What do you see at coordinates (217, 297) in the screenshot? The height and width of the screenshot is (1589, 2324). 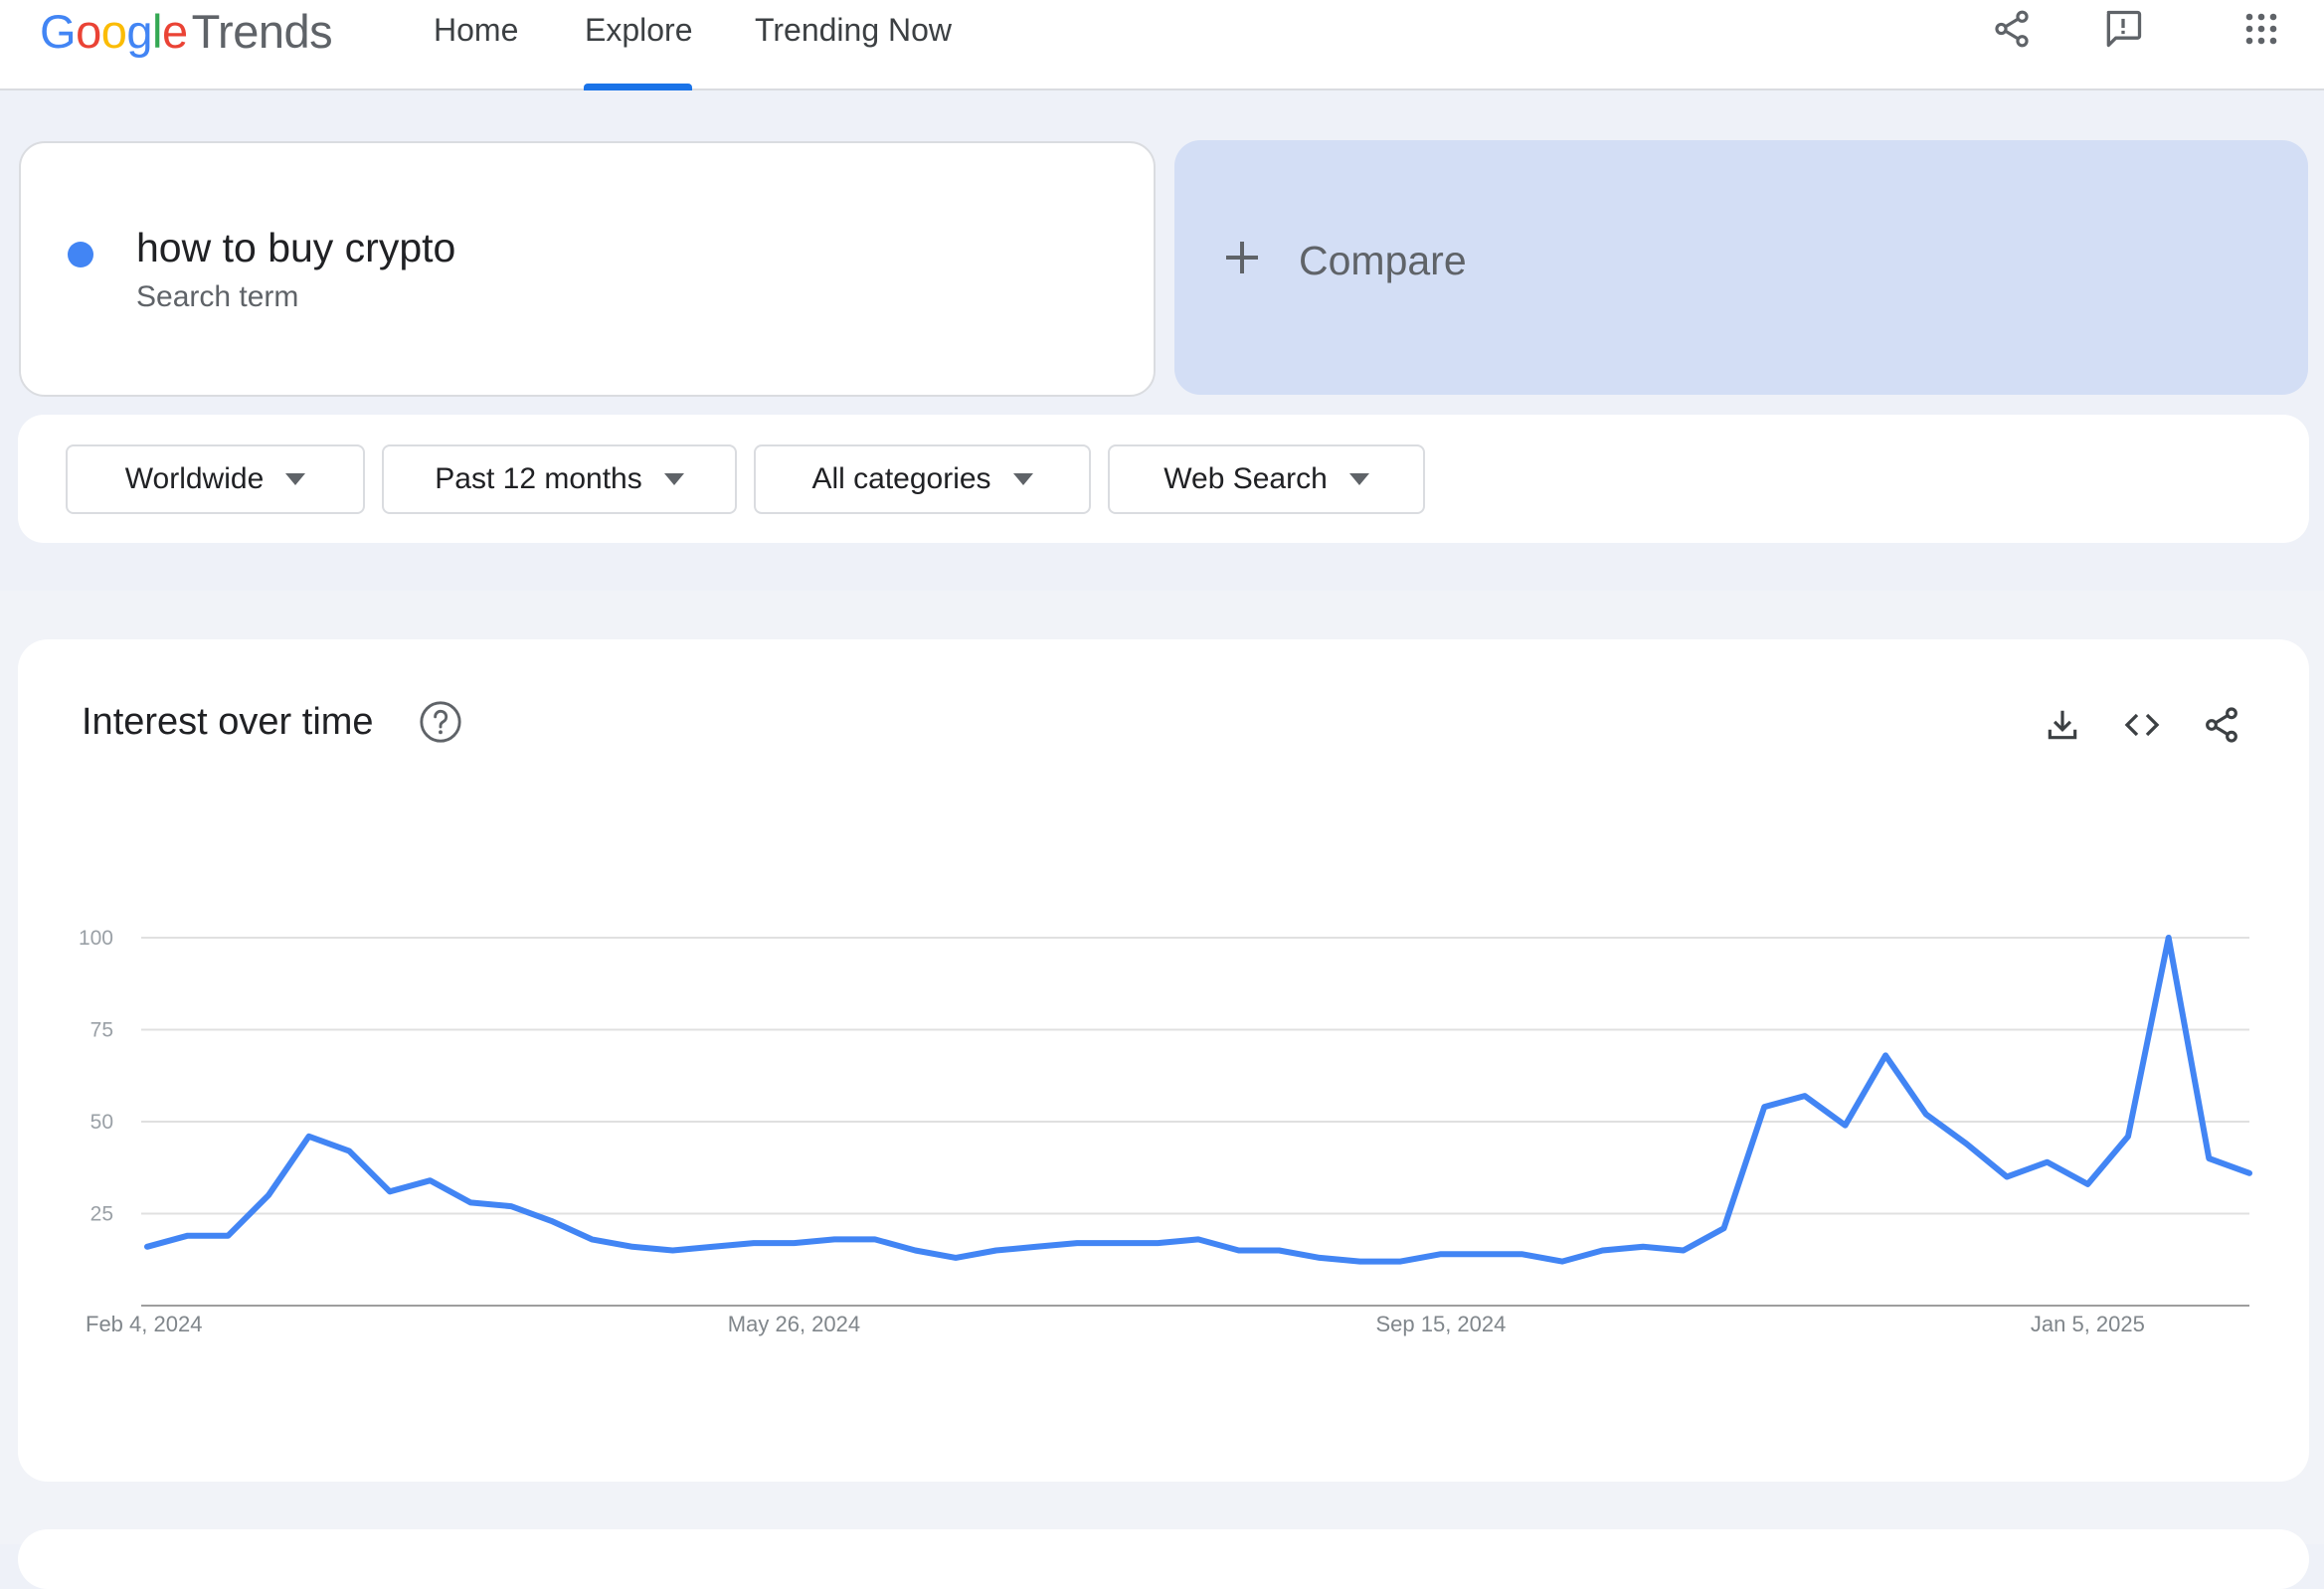 I see `search-term-type: Search term` at bounding box center [217, 297].